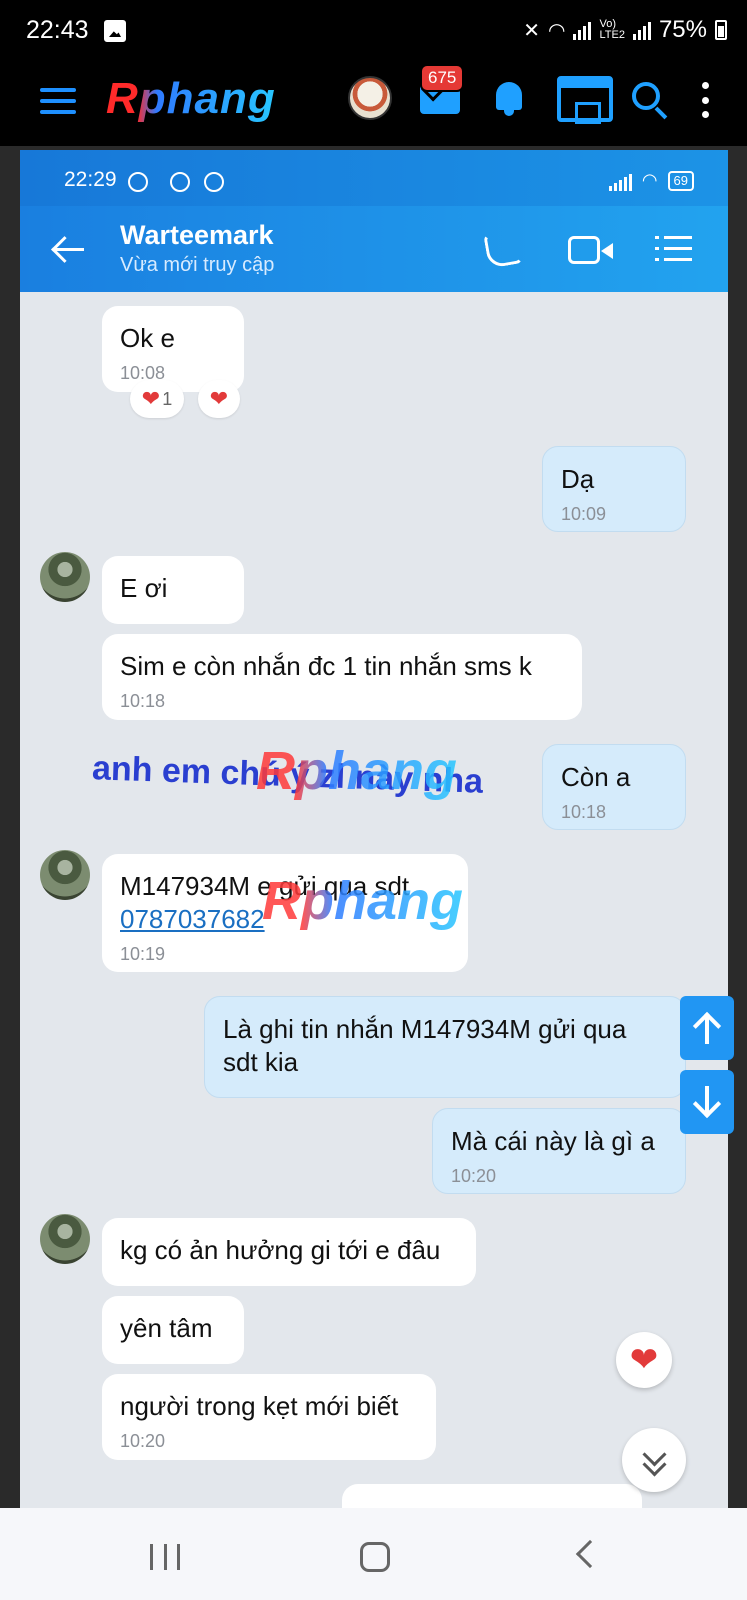 The width and height of the screenshot is (747, 1600). What do you see at coordinates (191, 99) in the screenshot?
I see `app-logo: Rphang` at bounding box center [191, 99].